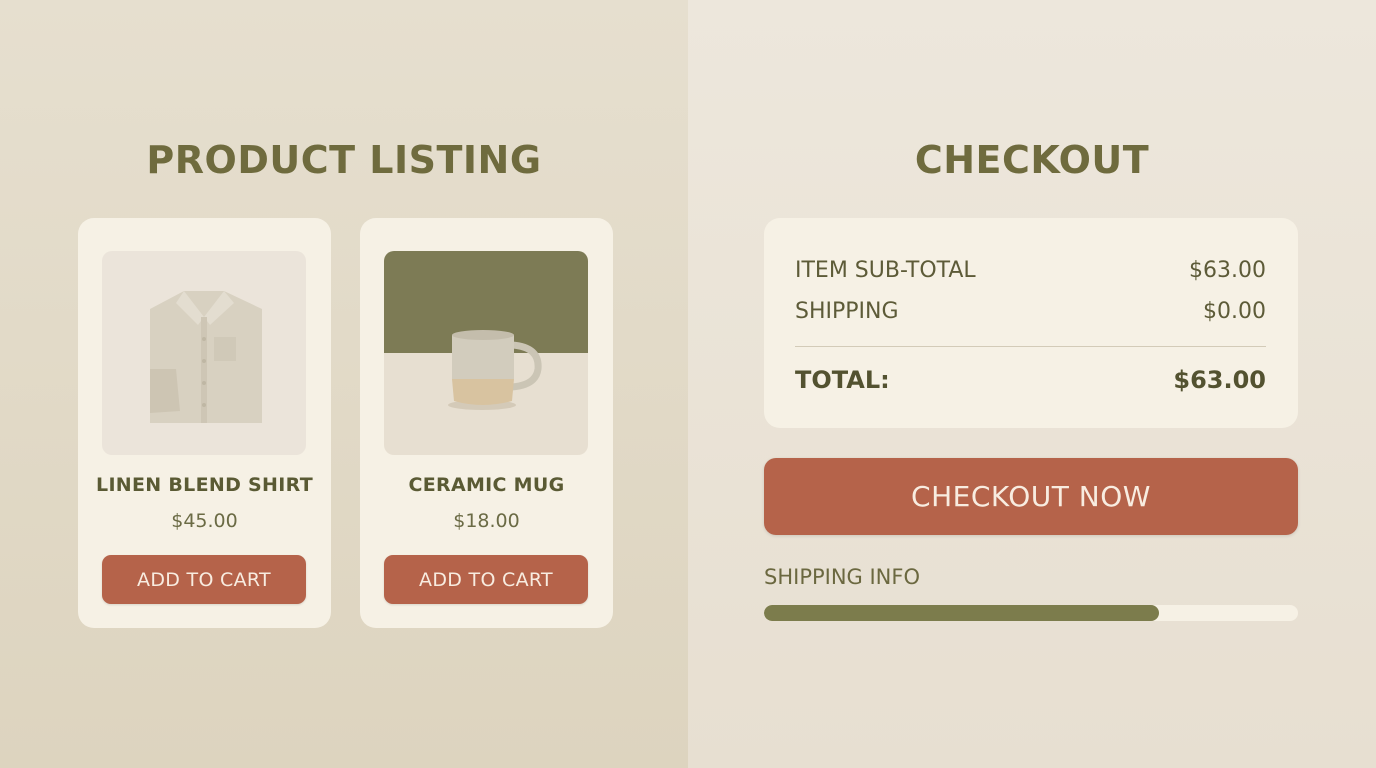  Describe the element at coordinates (204, 485) in the screenshot. I see `product-name: LINEN BLEND SHIRT` at that location.